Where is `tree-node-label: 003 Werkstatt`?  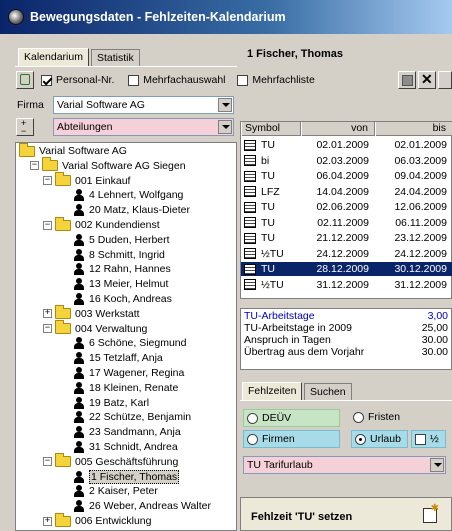 tree-node-label: 003 Werkstatt is located at coordinates (107, 313).